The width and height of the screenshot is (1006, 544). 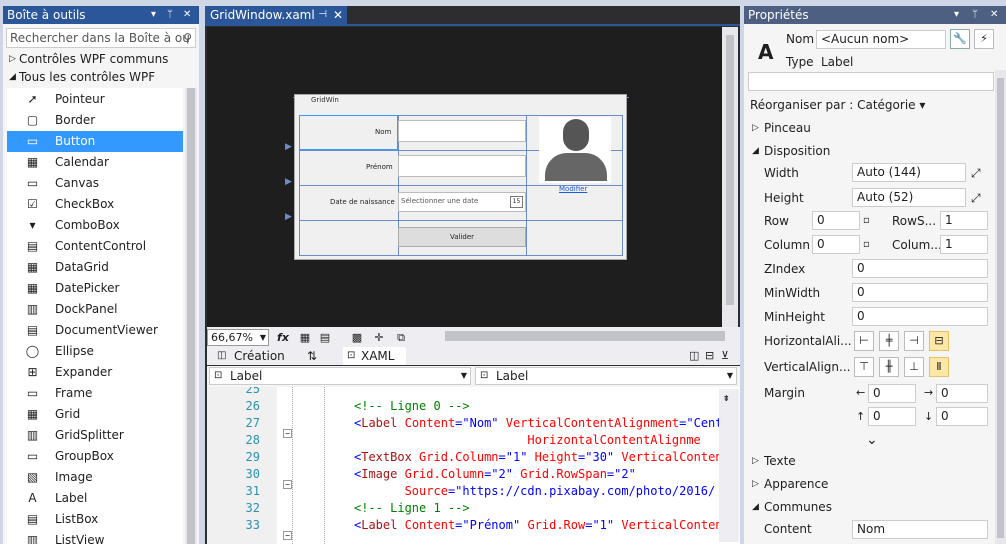 I want to click on align-center-icon: ╪, so click(x=889, y=341).